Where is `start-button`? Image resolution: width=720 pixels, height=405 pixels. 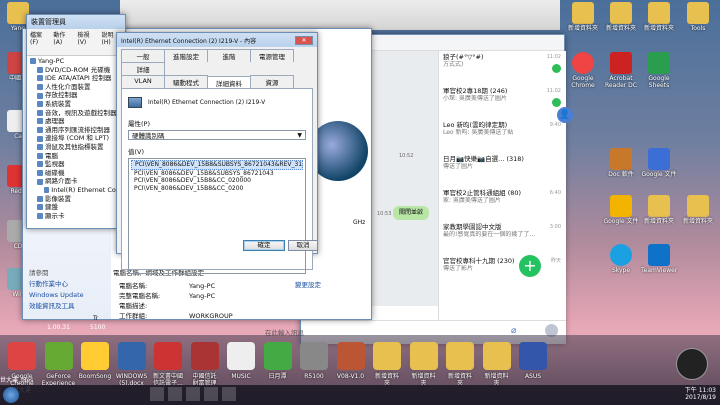
start-button is located at coordinates (11, 395).